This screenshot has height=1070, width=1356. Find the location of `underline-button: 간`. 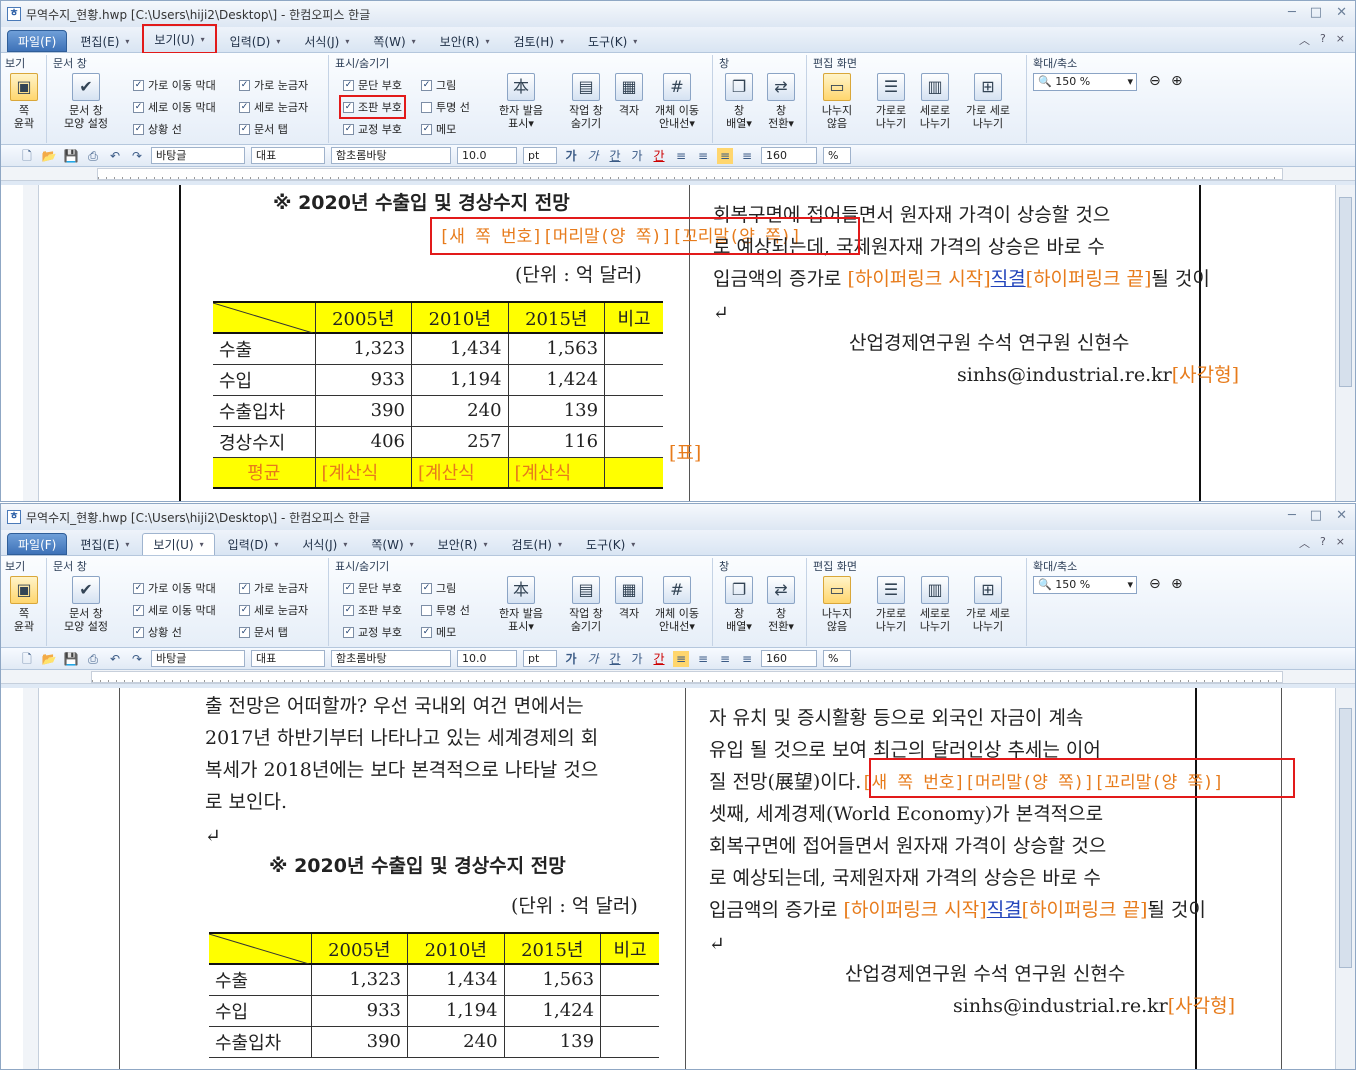

underline-button: 간 is located at coordinates (615, 156).